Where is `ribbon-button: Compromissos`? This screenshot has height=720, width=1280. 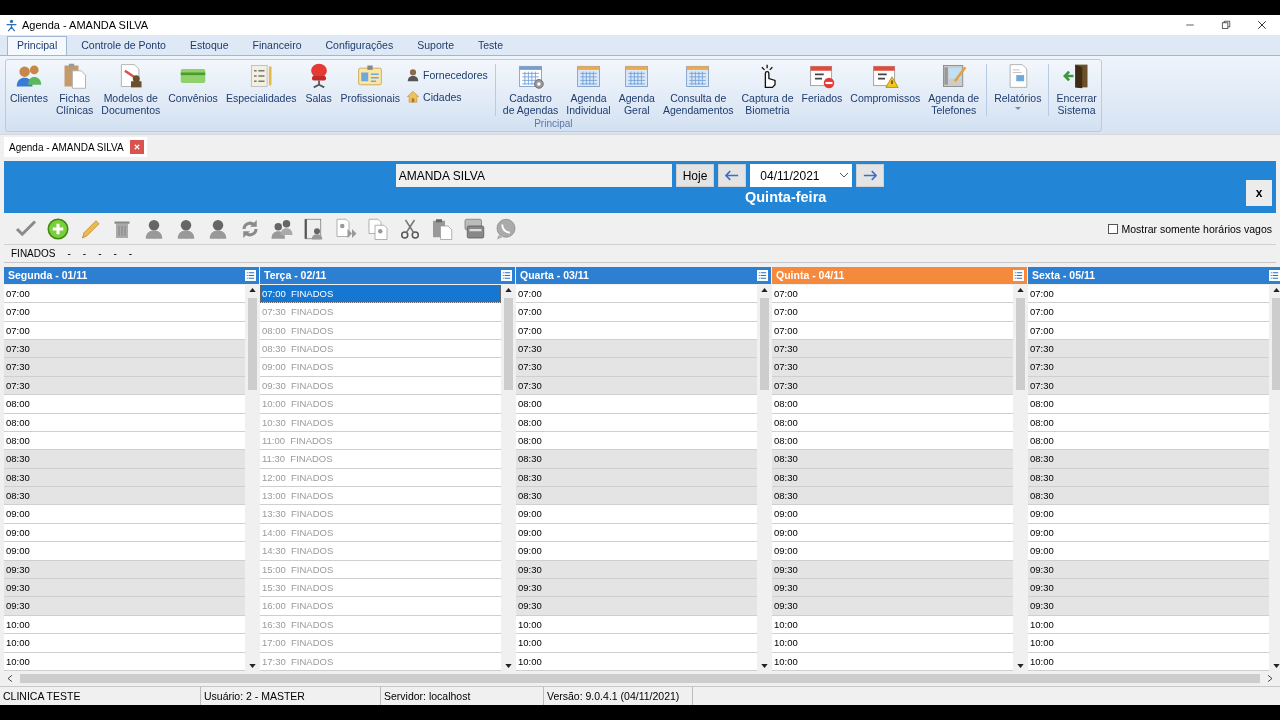
ribbon-button: Compromissos is located at coordinates (885, 83).